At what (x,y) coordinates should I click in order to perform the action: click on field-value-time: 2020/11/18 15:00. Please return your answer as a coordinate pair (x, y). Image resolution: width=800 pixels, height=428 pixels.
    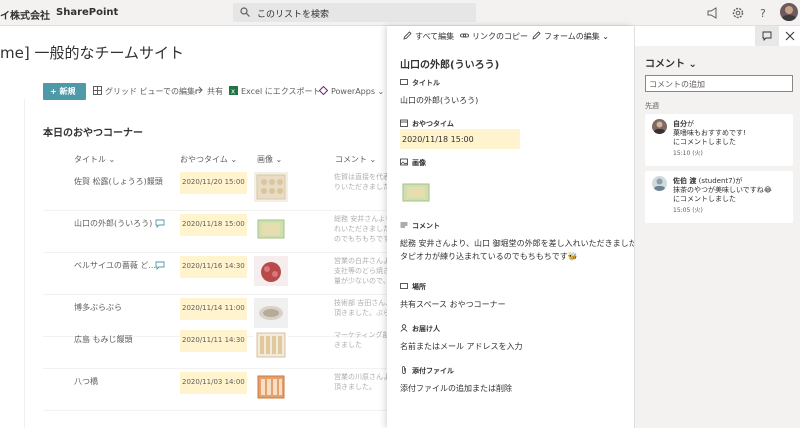
    Looking at the image, I should click on (460, 139).